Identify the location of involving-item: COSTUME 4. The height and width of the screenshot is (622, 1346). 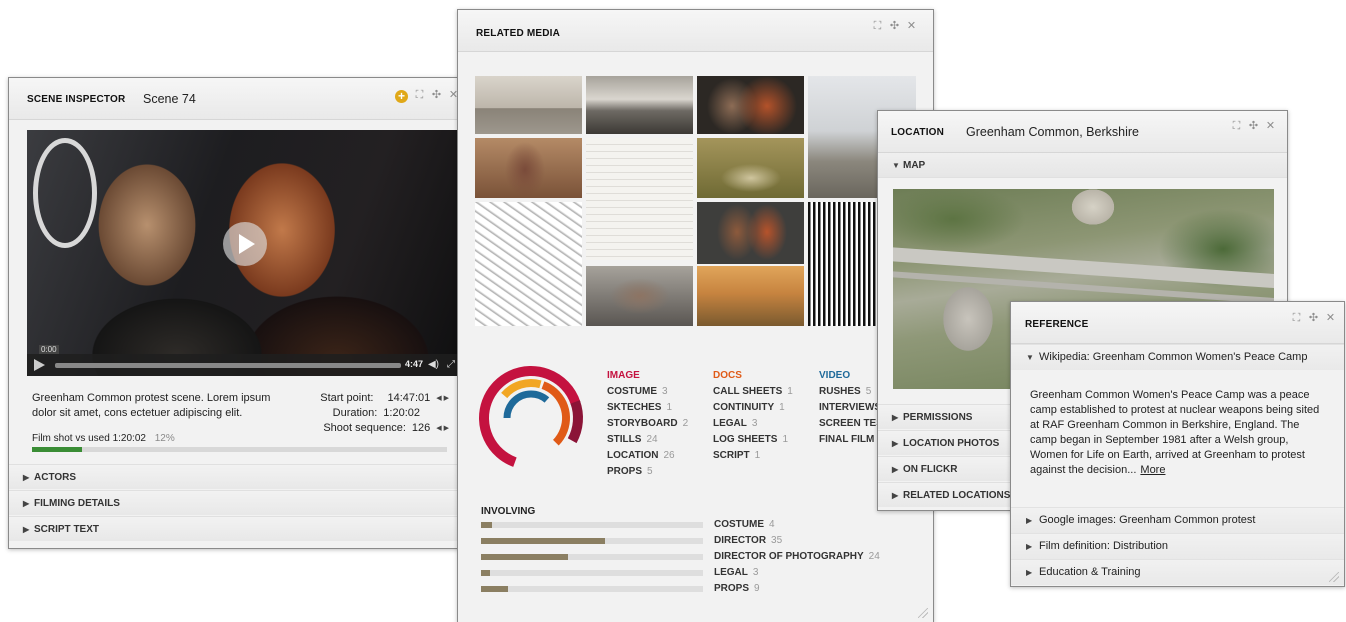
(744, 524).